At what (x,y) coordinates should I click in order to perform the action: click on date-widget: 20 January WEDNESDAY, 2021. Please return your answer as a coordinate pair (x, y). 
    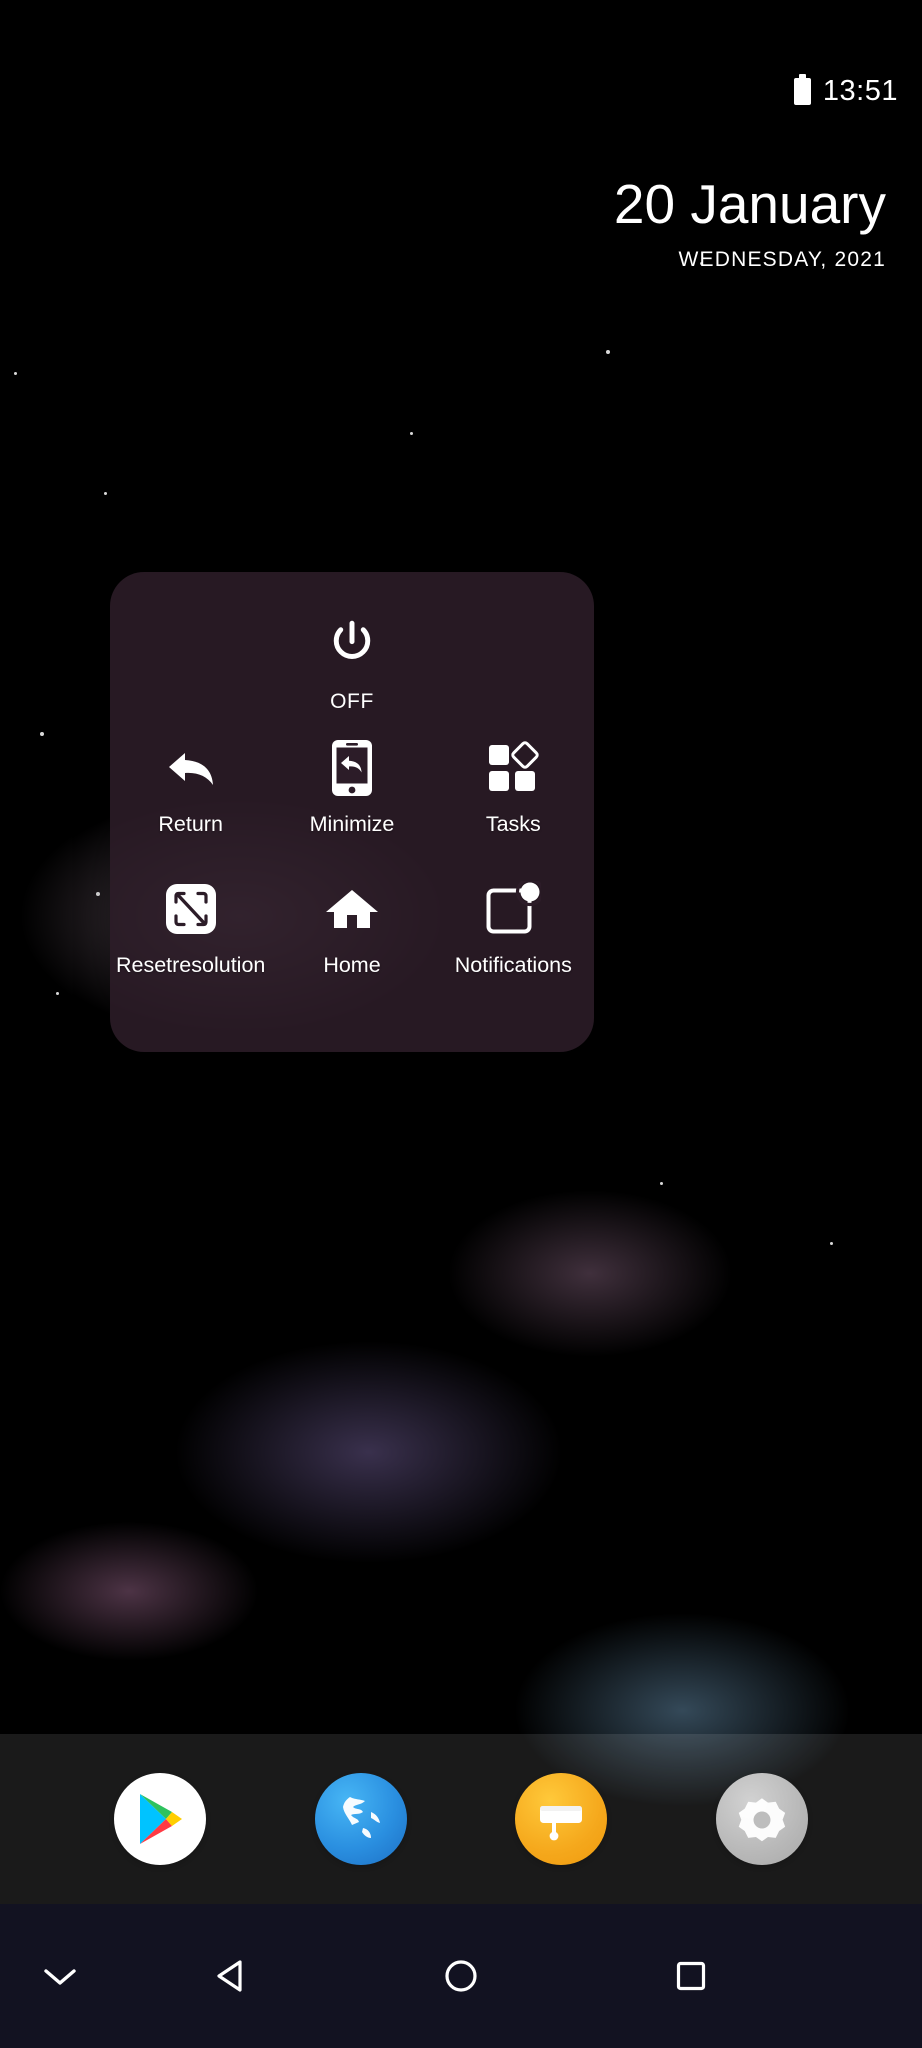
    Looking at the image, I should click on (750, 224).